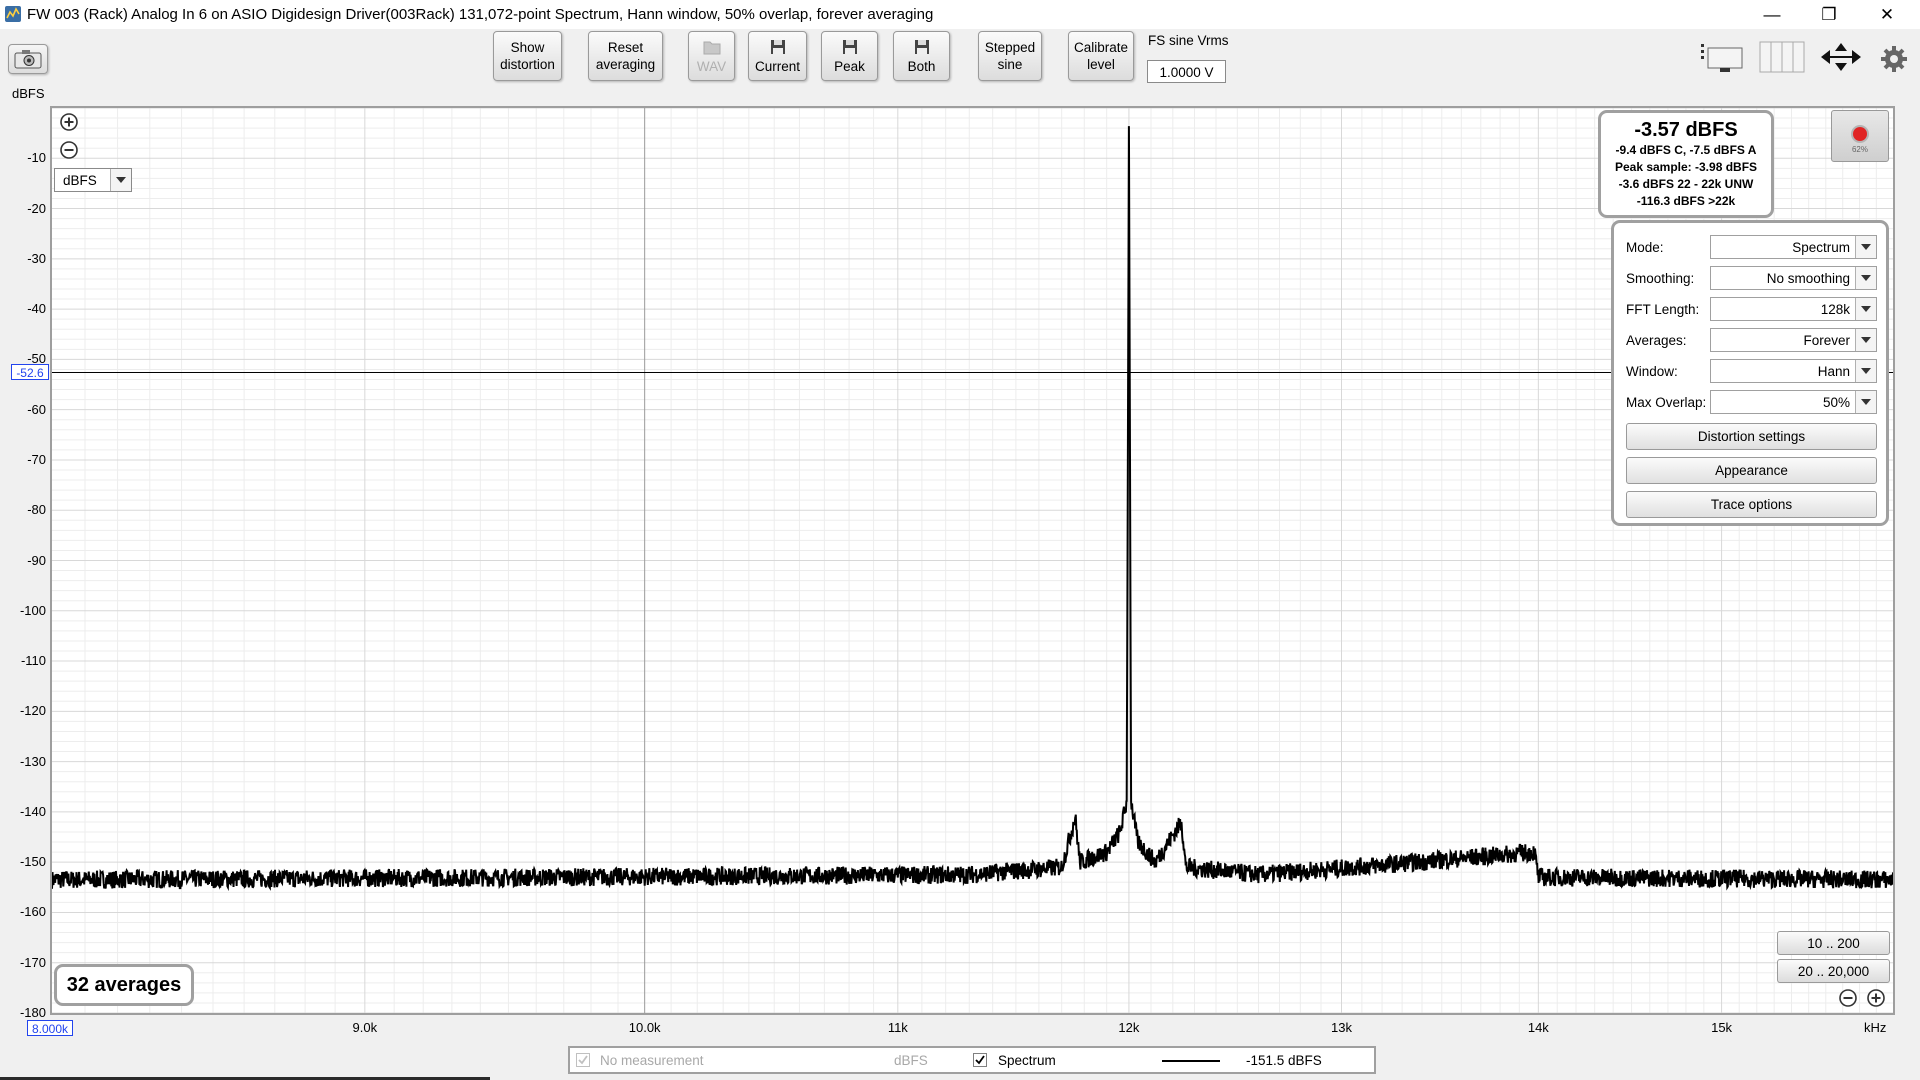 Image resolution: width=1920 pixels, height=1080 pixels. I want to click on x-unit-label: kHz, so click(1875, 1027).